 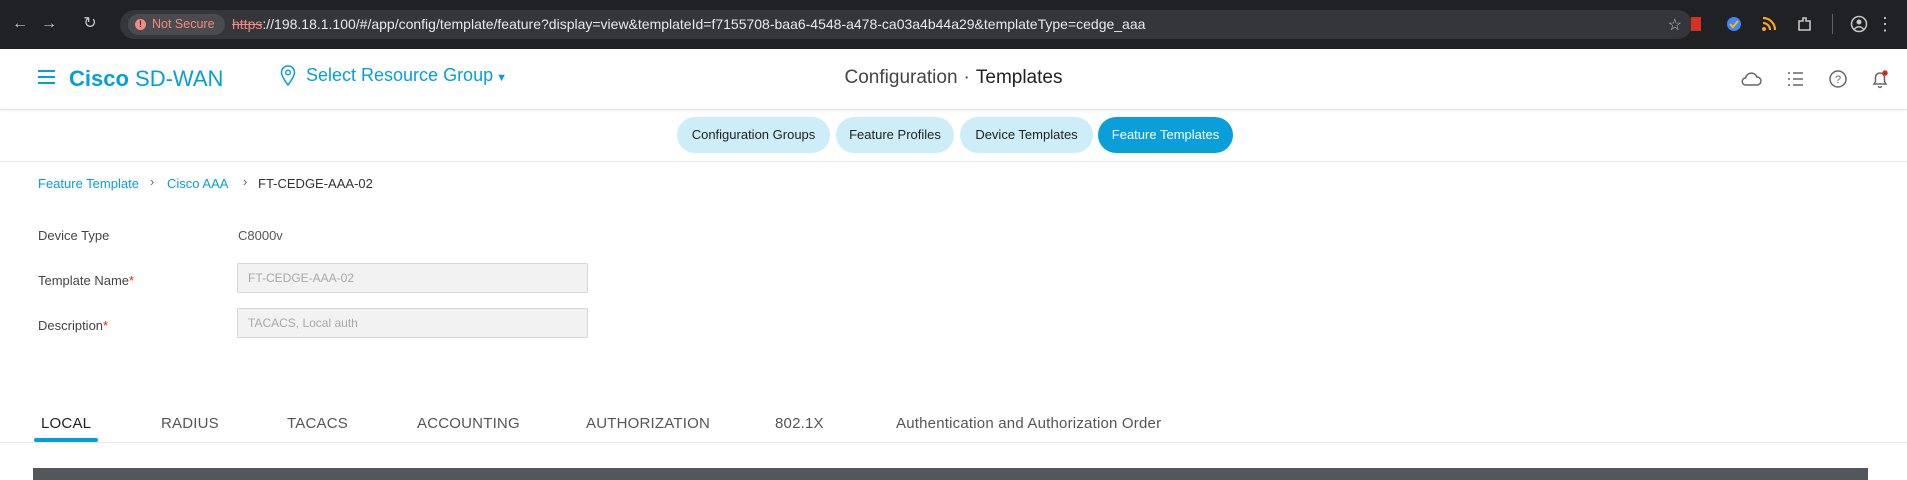 What do you see at coordinates (140, 24) in the screenshot?
I see `warning-icon: !` at bounding box center [140, 24].